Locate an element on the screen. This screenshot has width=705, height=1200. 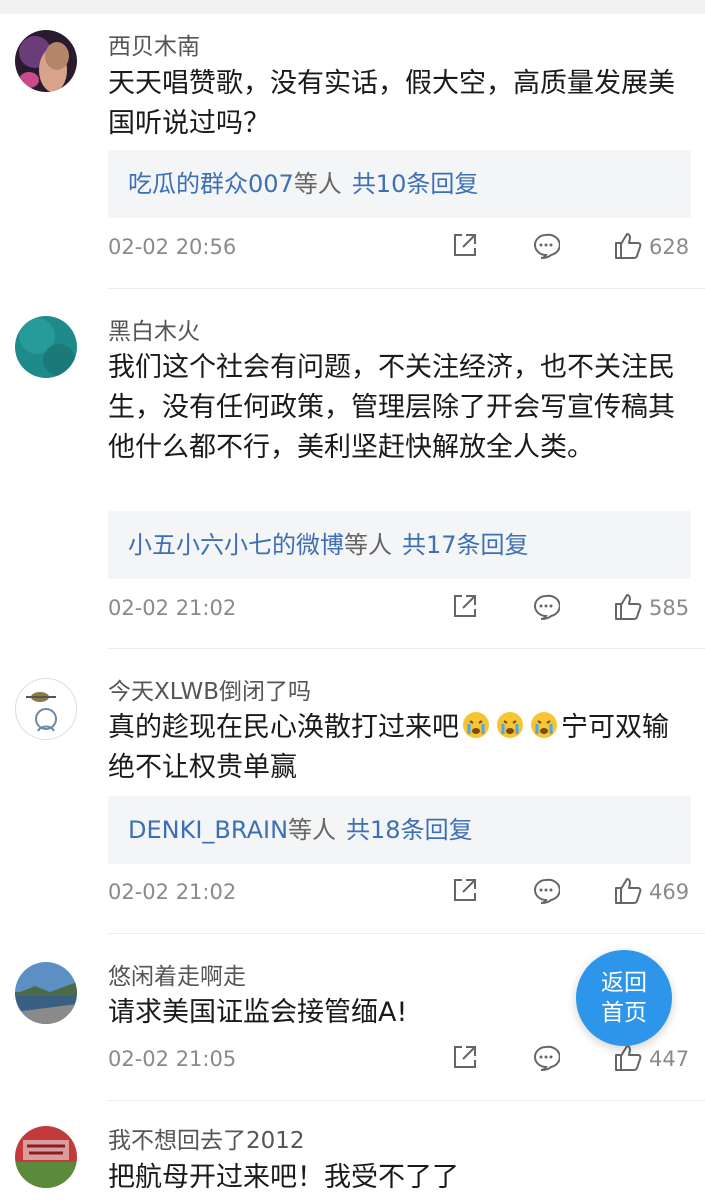
comment-text: 天天唱赞歌，没有实话，假大空，高质量发展美国听说过吗？ is located at coordinates (391, 103).